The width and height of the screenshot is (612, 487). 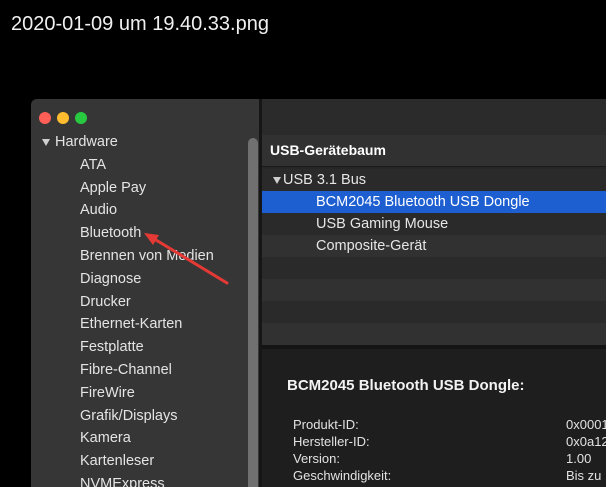 What do you see at coordinates (434, 246) in the screenshot?
I see `tree-row-device: Composite-Gerät` at bounding box center [434, 246].